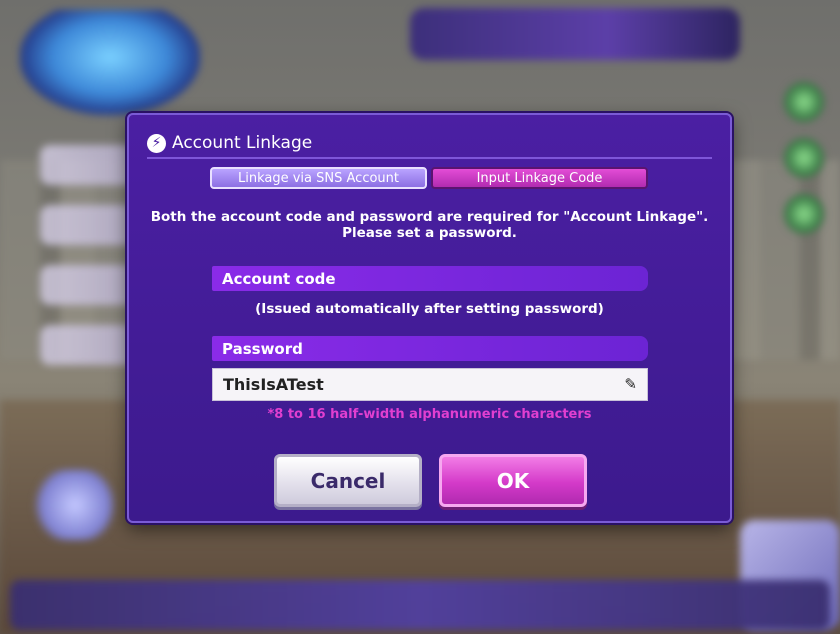 The width and height of the screenshot is (840, 634). Describe the element at coordinates (156, 143) in the screenshot. I see `lightning-bolt-icon: ⚡` at that location.